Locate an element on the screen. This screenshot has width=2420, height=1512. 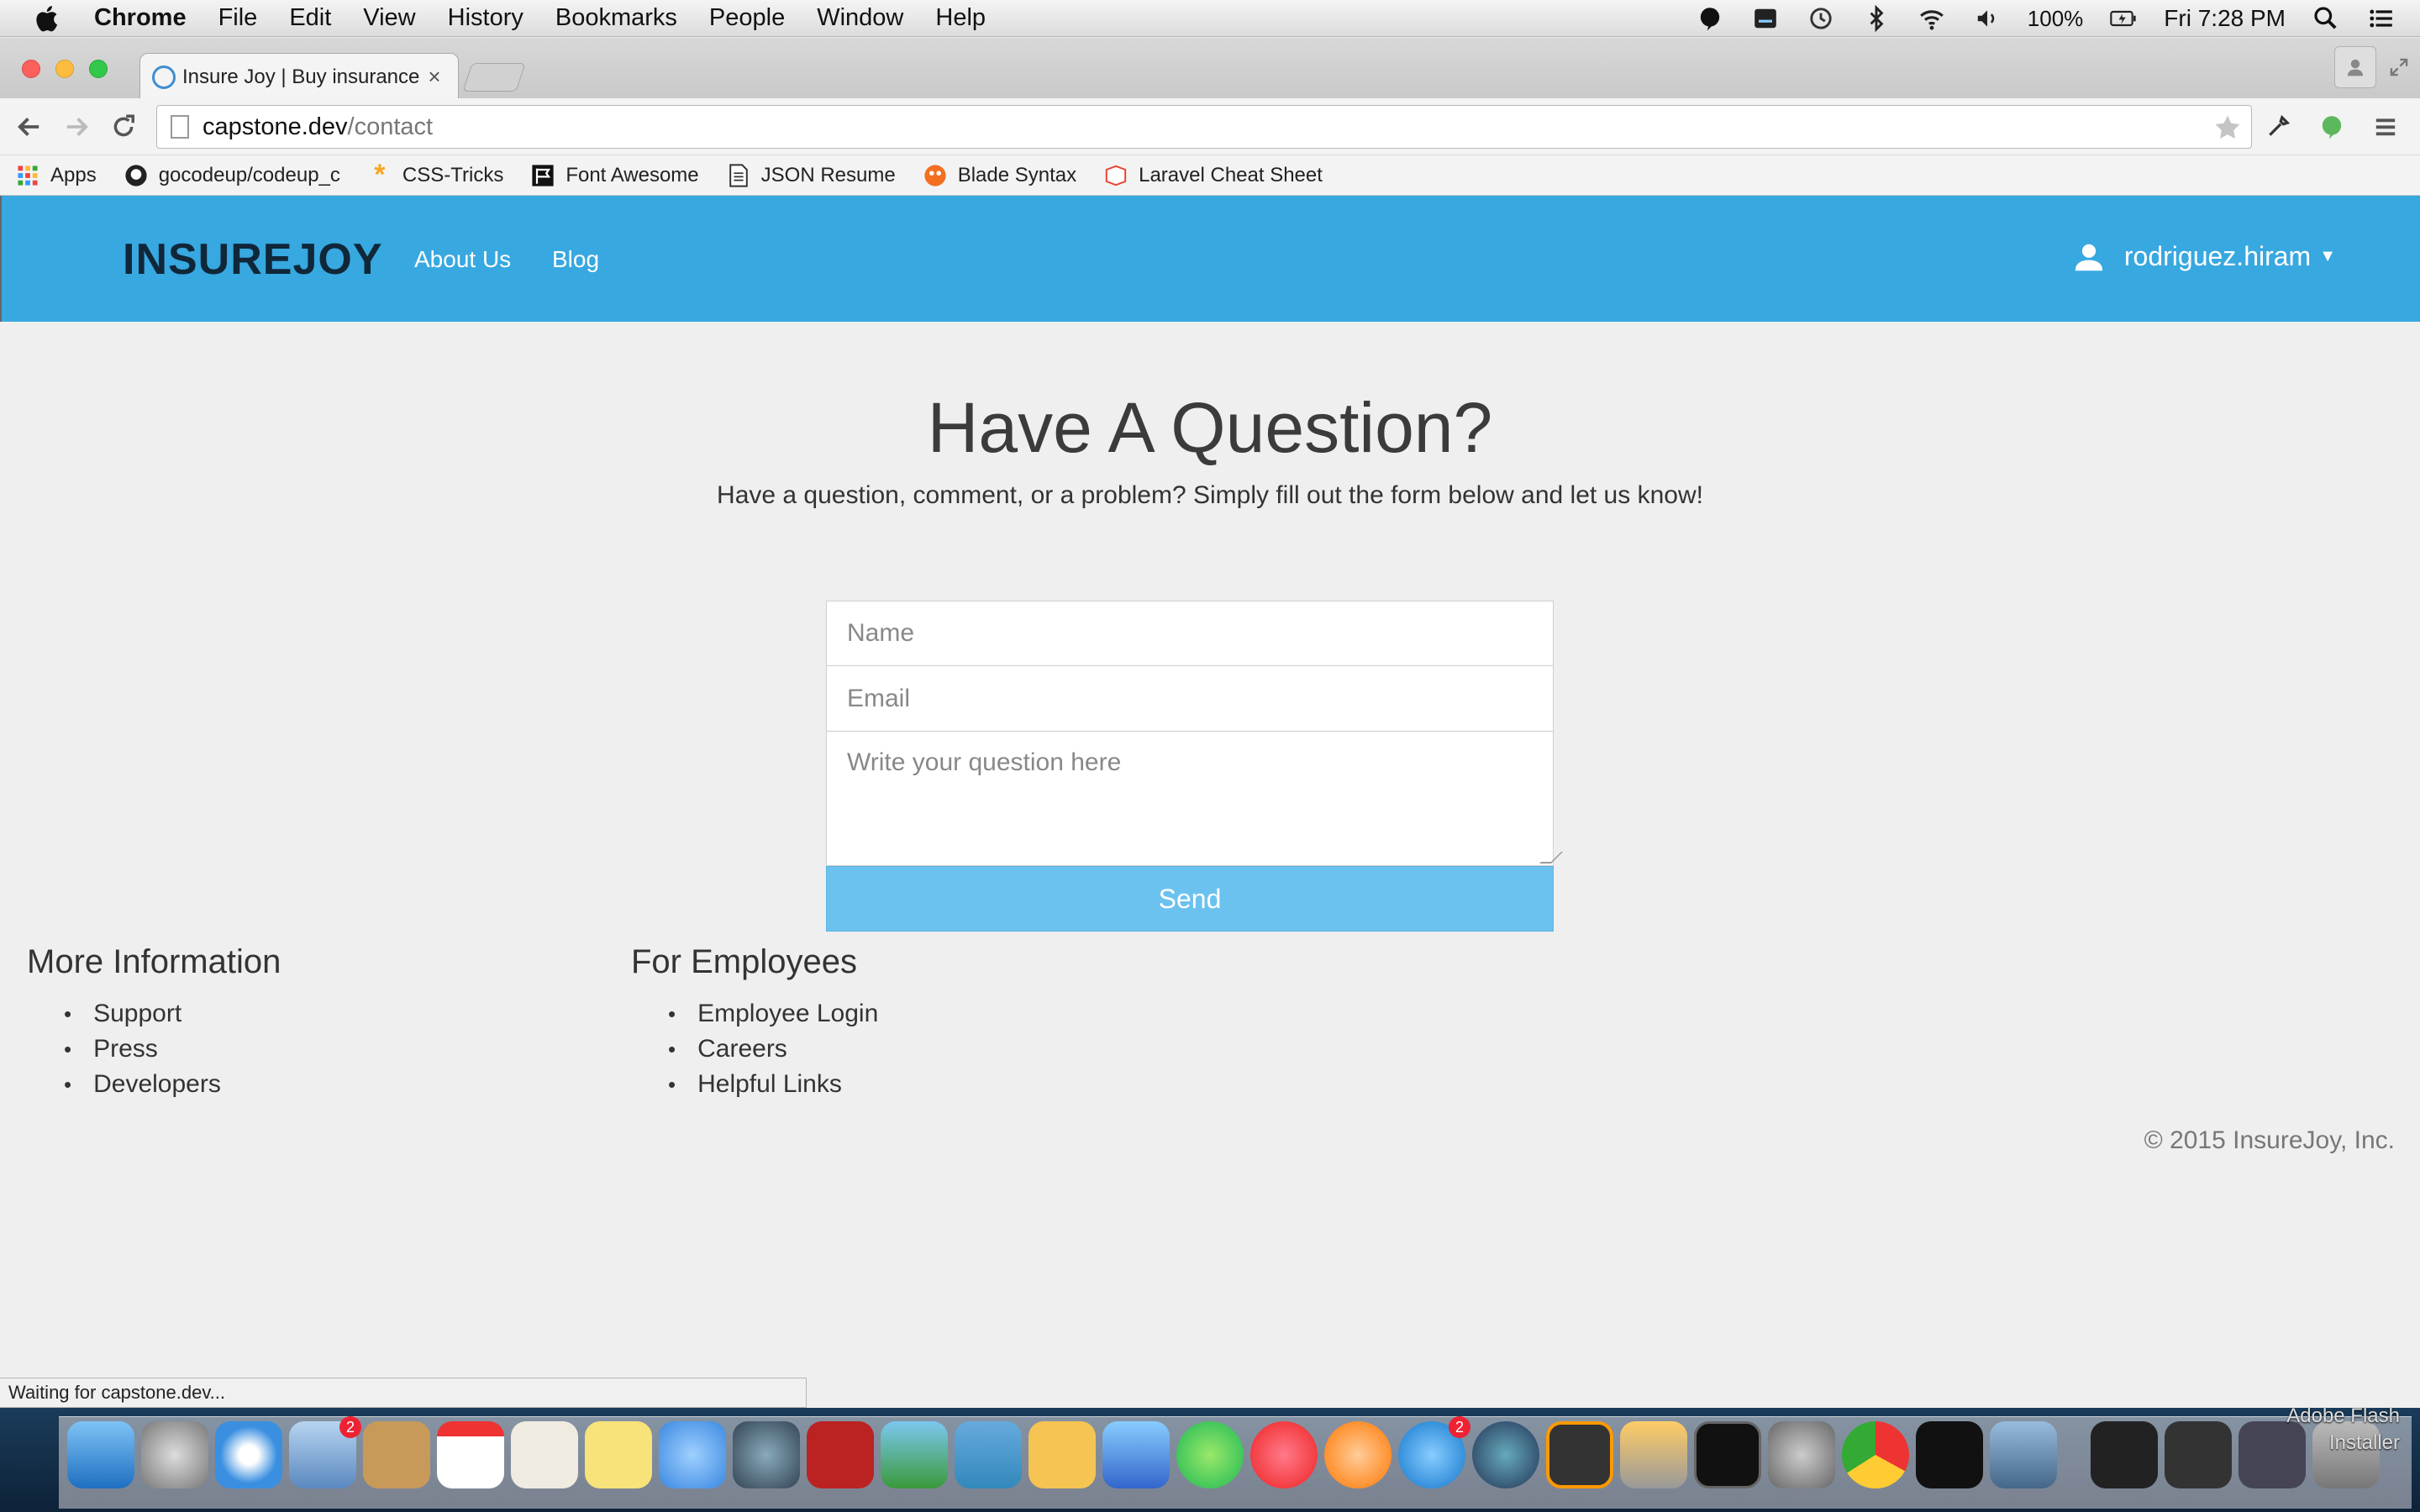
bookmark-css-tricks: * CSS-Tricks is located at coordinates (435, 175).